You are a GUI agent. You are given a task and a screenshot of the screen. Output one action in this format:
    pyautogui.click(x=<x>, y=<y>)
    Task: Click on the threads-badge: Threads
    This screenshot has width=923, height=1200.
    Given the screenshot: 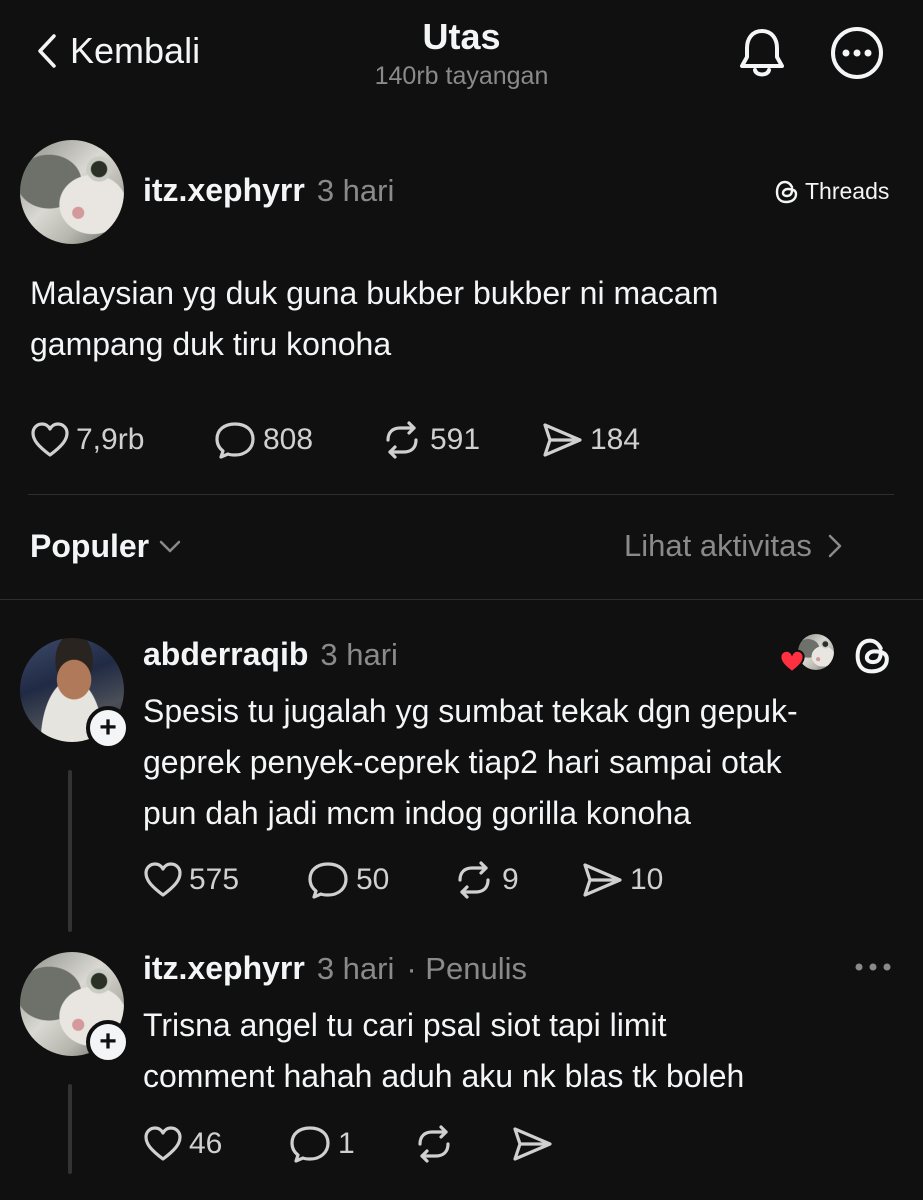 What is the action you would take?
    pyautogui.click(x=832, y=191)
    